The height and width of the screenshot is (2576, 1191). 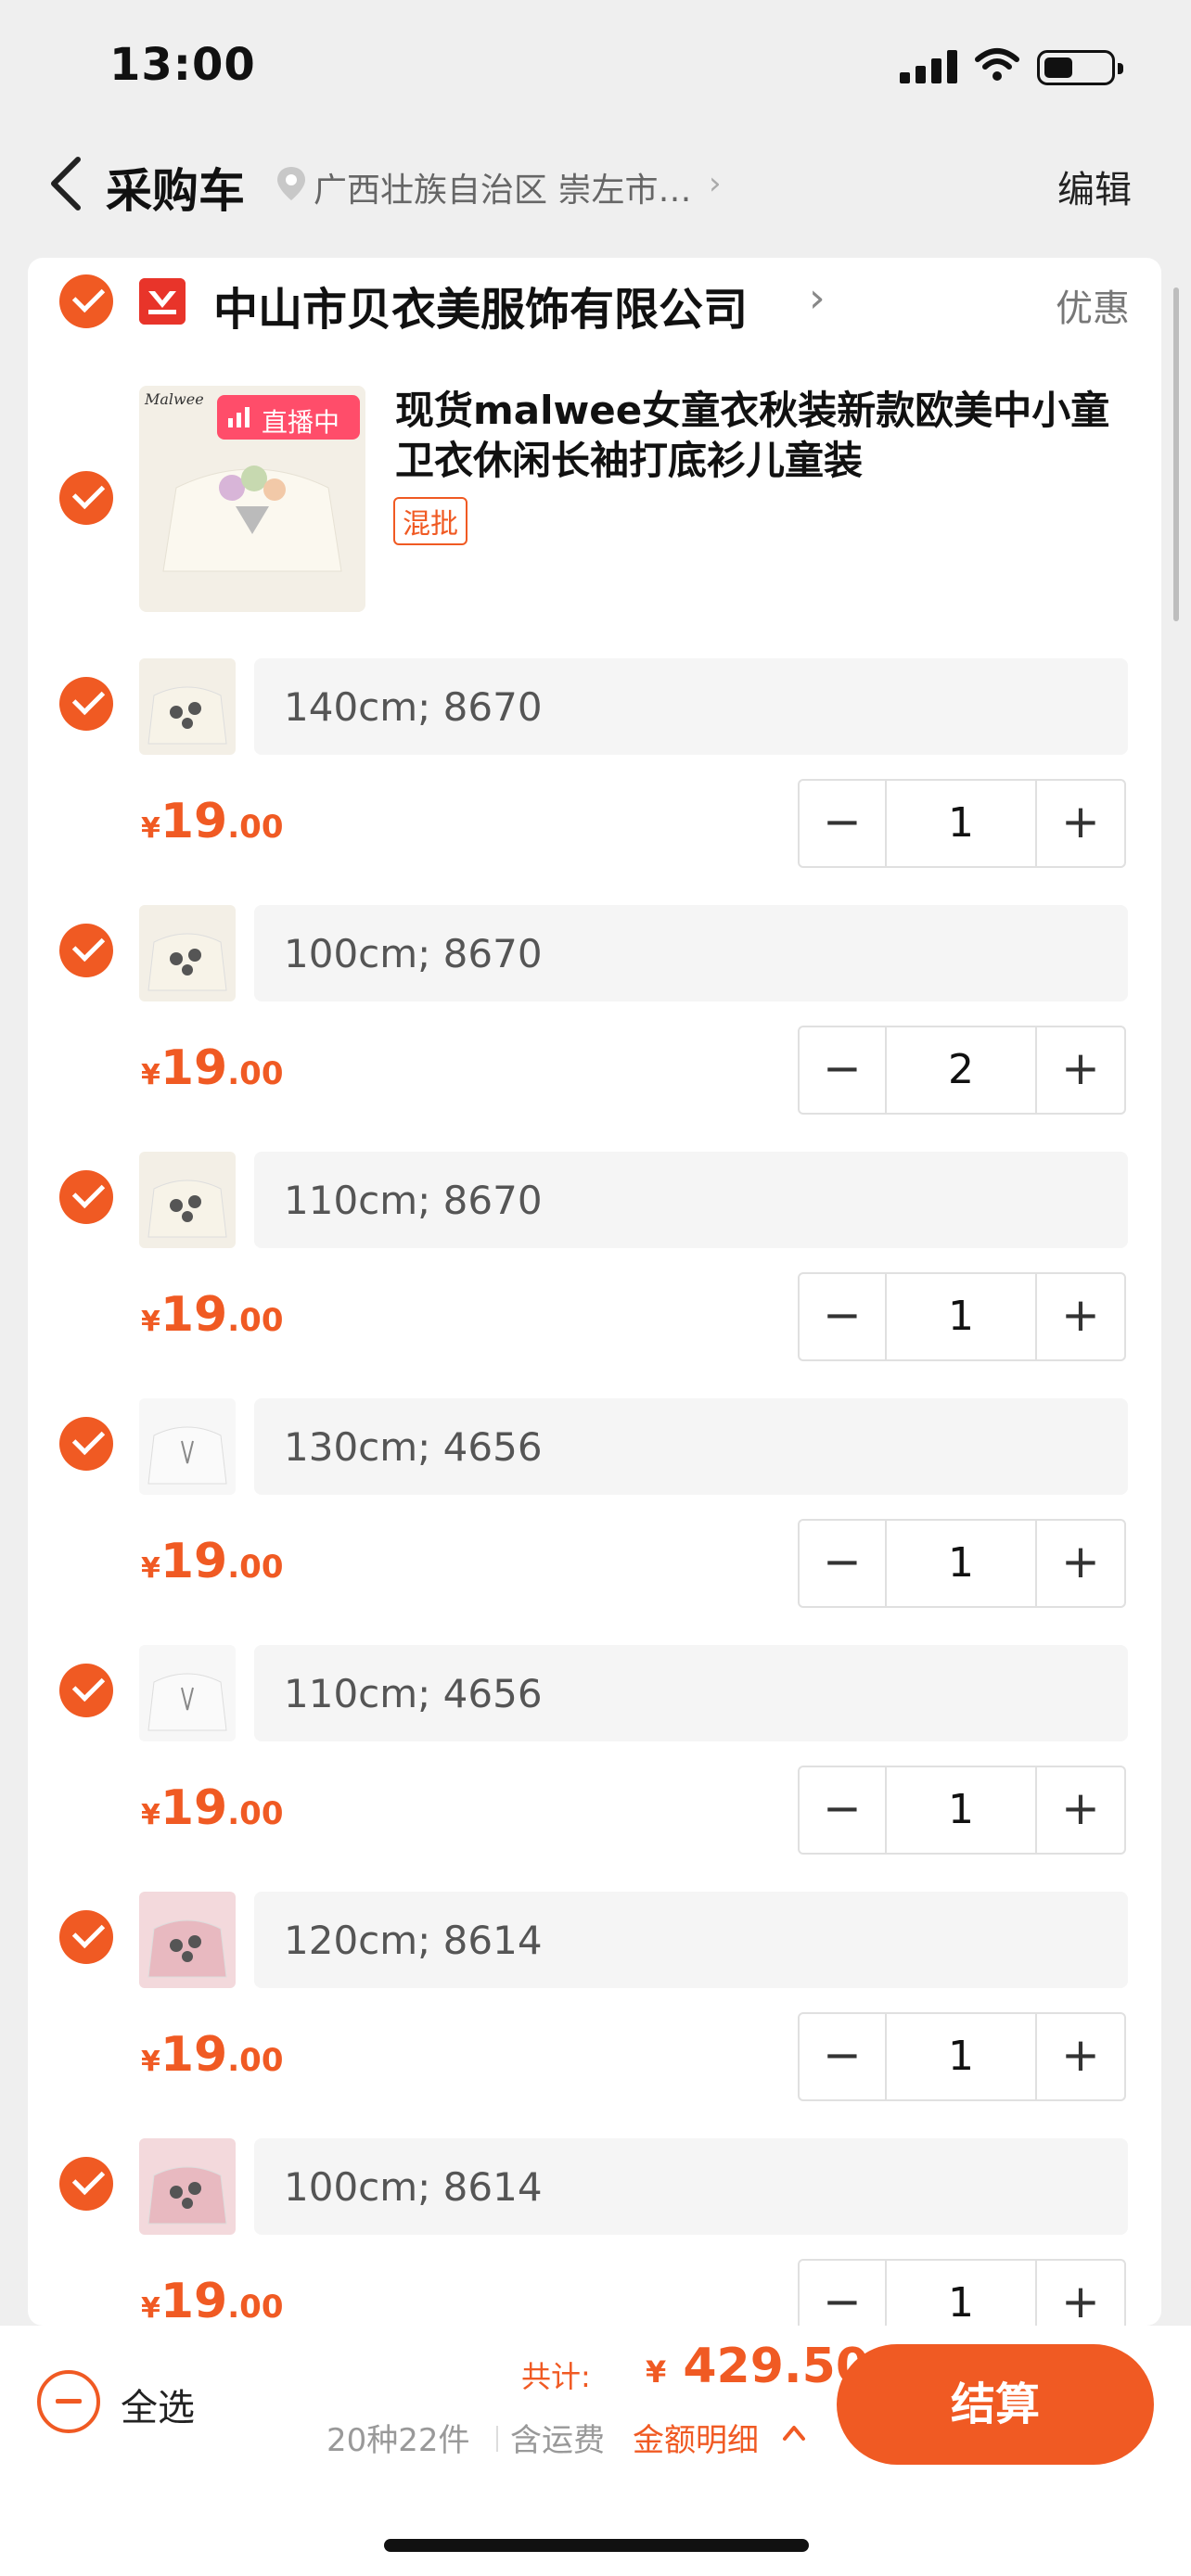 What do you see at coordinates (595, 65) in the screenshot?
I see `status-bar: 13:00` at bounding box center [595, 65].